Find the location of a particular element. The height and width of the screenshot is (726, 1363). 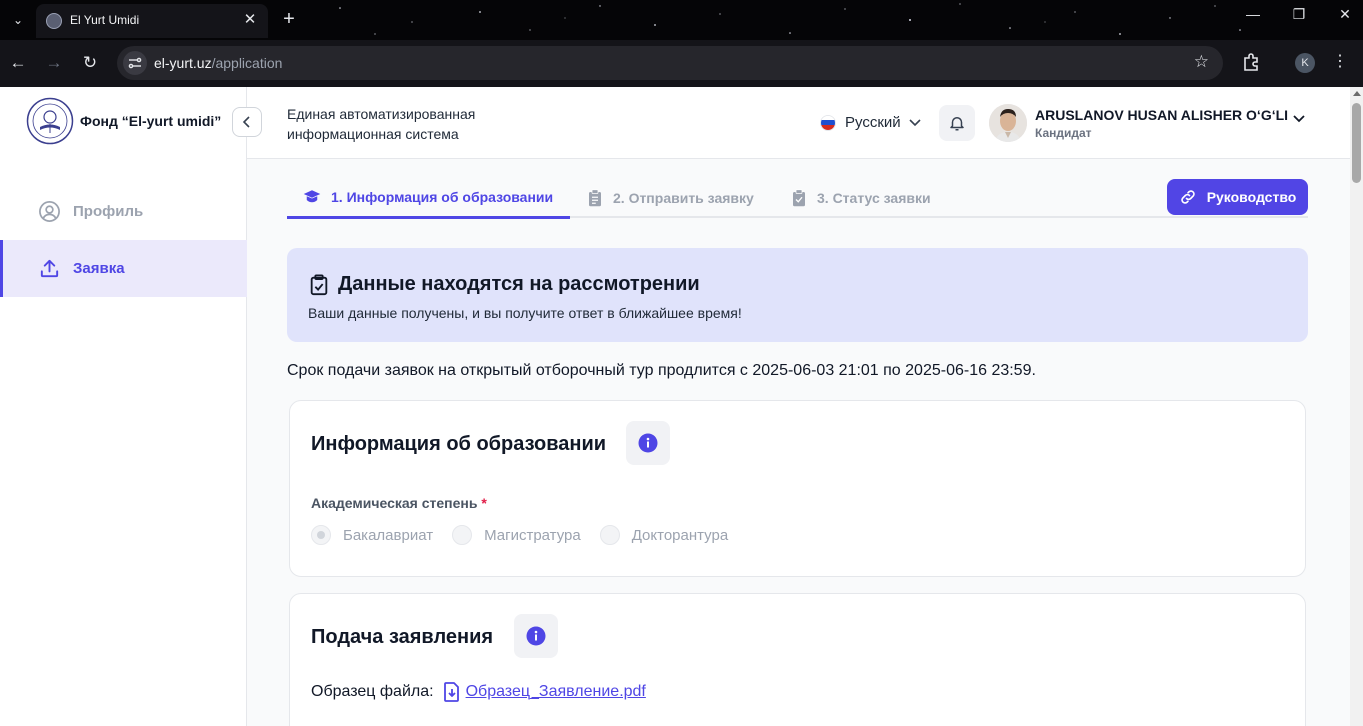

scroll-thumb is located at coordinates (1356, 143).